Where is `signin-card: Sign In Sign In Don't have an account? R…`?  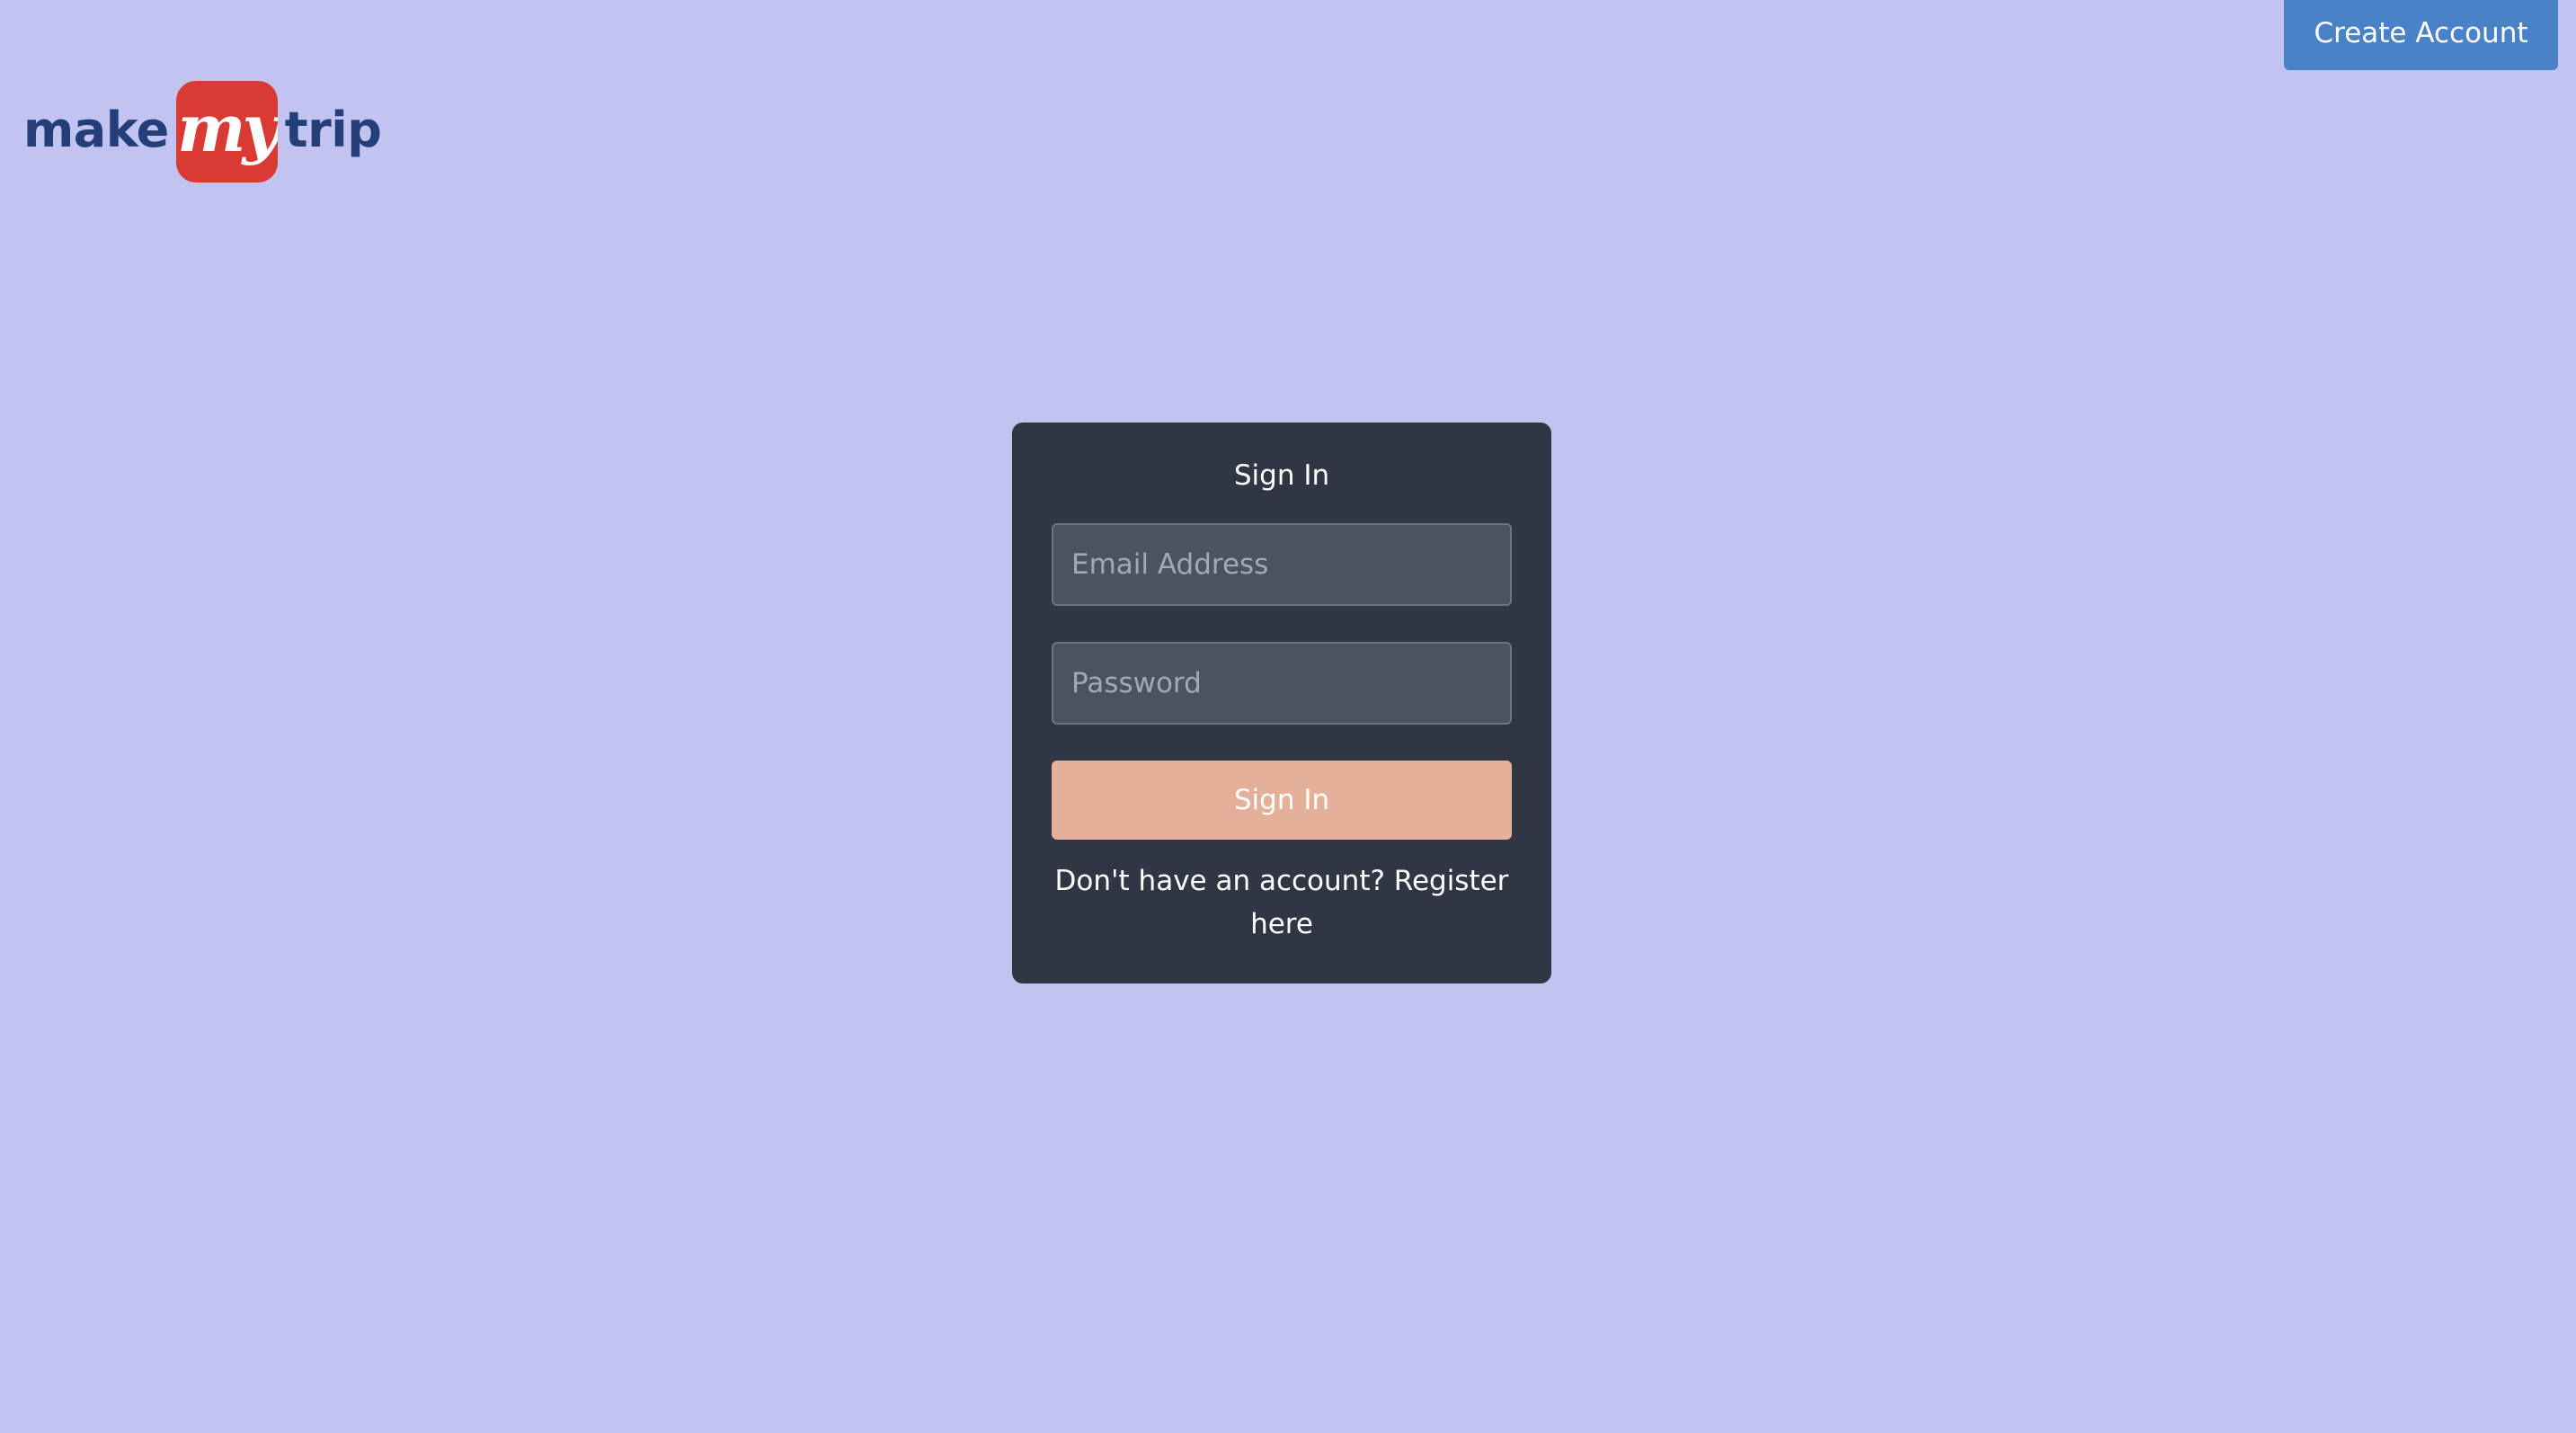 signin-card: Sign In Sign In Don't have an account? R… is located at coordinates (1281, 703).